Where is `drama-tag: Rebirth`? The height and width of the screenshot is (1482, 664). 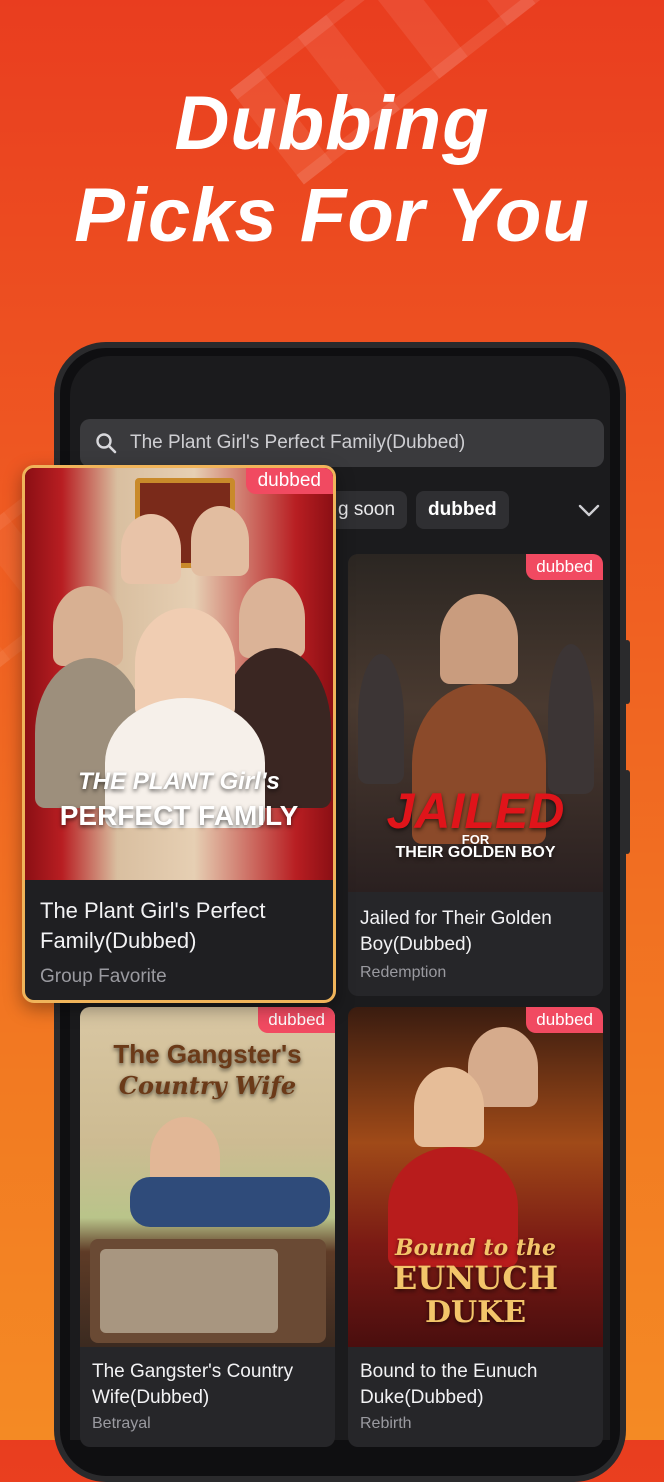 drama-tag: Rebirth is located at coordinates (386, 1423).